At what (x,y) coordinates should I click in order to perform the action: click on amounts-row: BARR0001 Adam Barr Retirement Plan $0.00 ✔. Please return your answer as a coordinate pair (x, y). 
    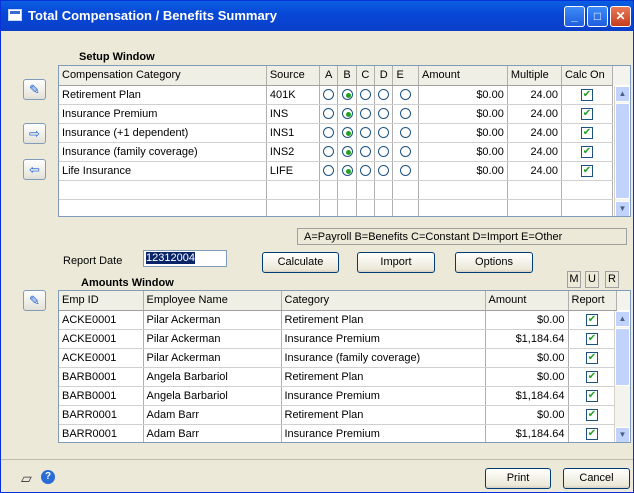
    Looking at the image, I should click on (344, 415).